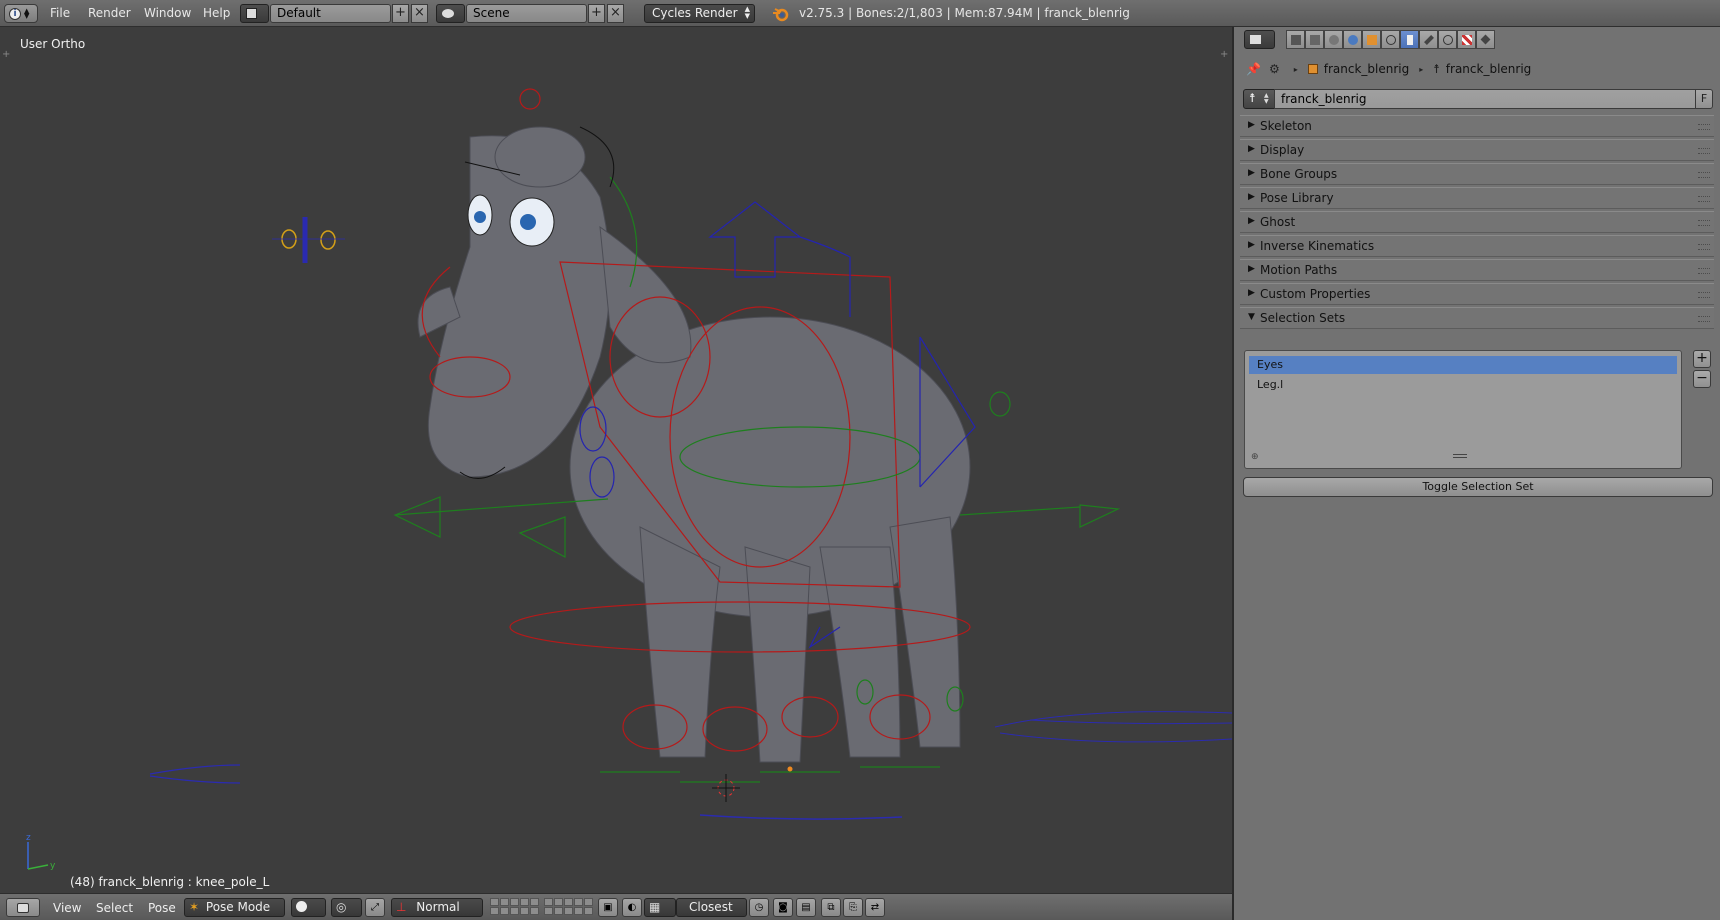 The image size is (1720, 920). I want to click on opengl-render-button: ◙, so click(783, 907).